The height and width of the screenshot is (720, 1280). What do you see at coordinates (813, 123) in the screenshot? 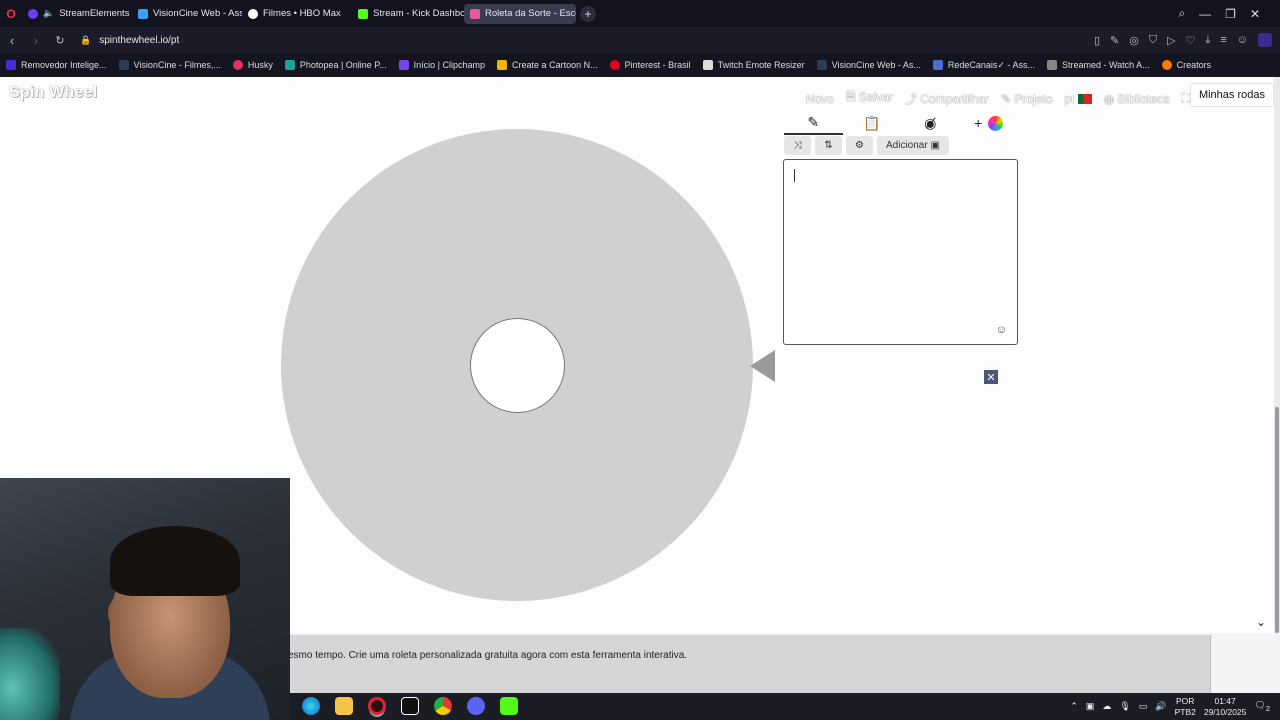
I see `tab-edit: ✎` at bounding box center [813, 123].